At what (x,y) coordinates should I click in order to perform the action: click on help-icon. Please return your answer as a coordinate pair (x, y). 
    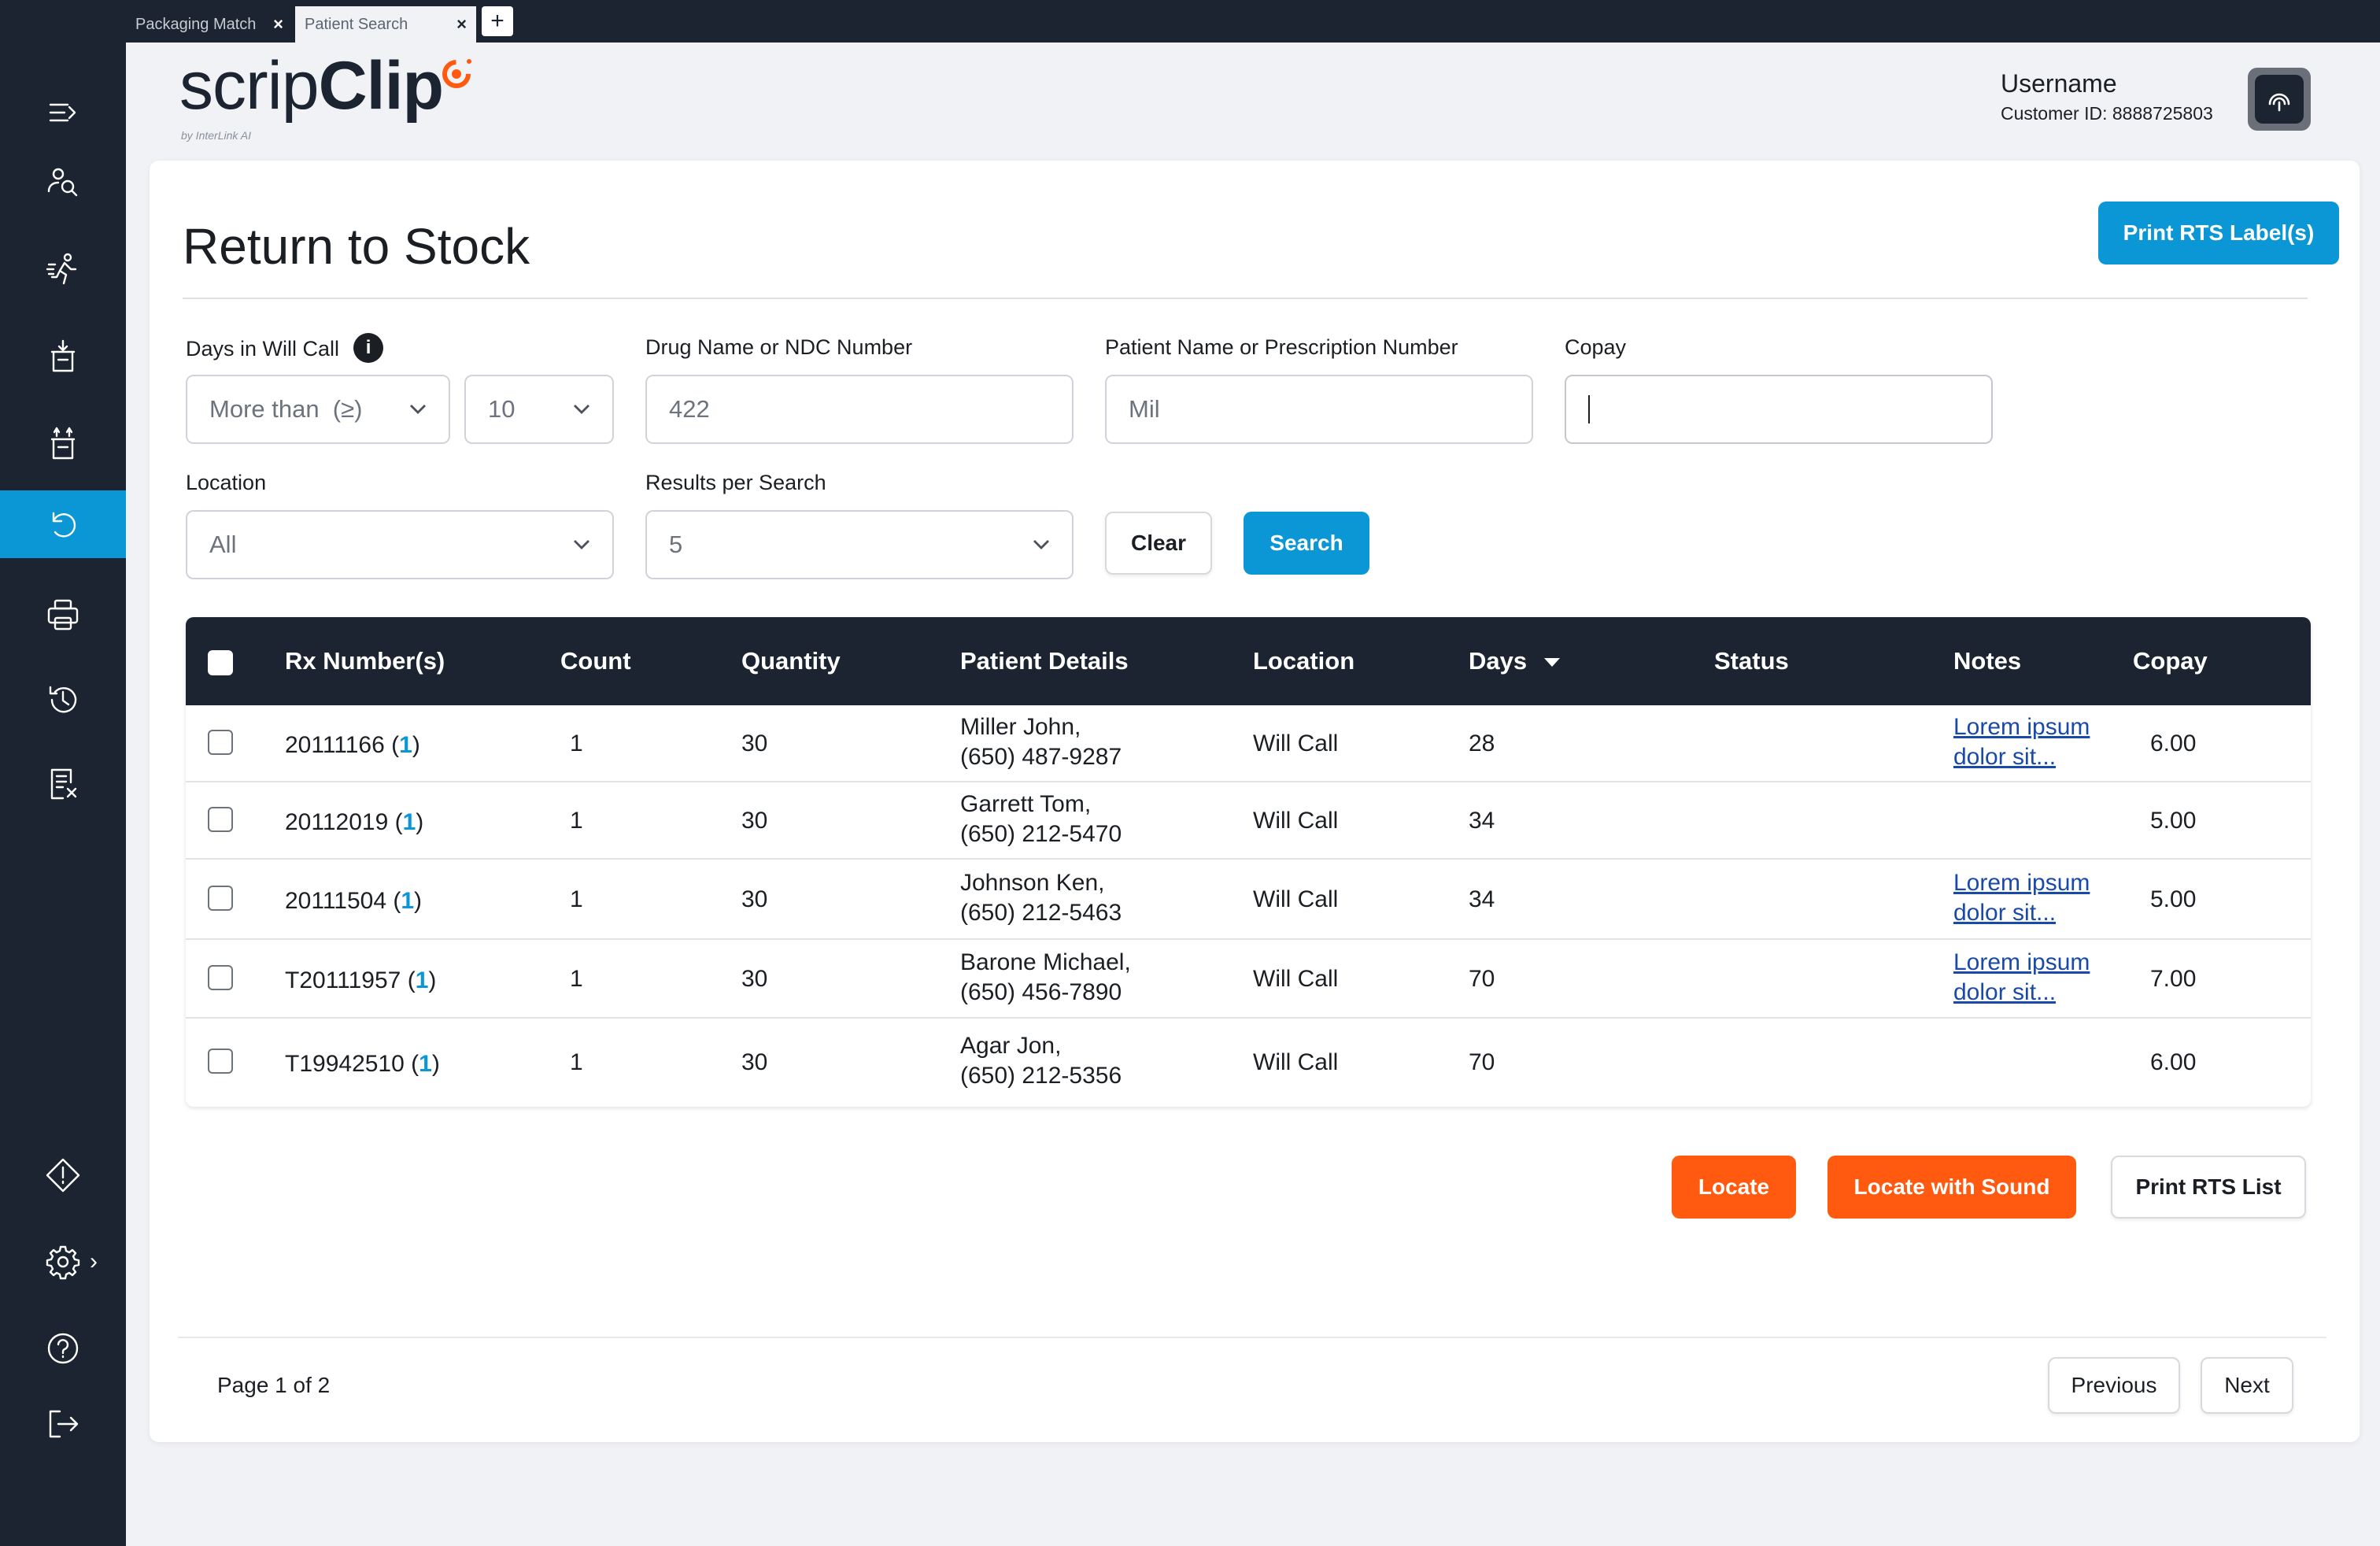
    Looking at the image, I should click on (63, 1348).